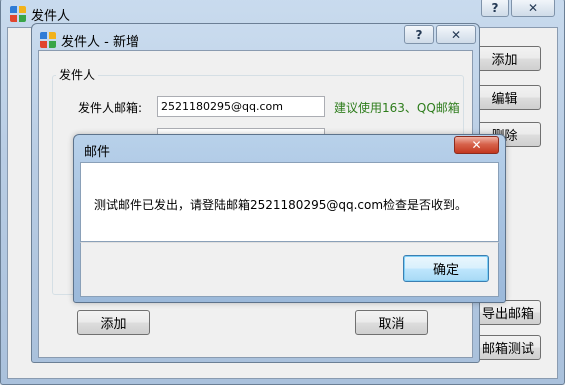 This screenshot has height=385, width=565. What do you see at coordinates (241, 106) in the screenshot?
I see `email-input: 2521180295@qq.com` at bounding box center [241, 106].